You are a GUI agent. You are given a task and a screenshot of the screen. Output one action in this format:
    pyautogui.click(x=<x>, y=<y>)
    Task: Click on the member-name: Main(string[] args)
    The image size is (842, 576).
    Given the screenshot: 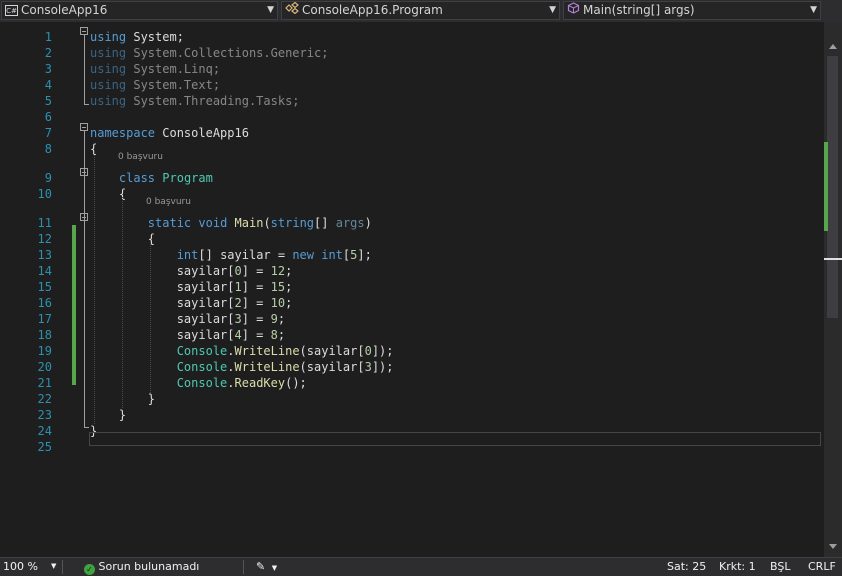 What is the action you would take?
    pyautogui.click(x=639, y=10)
    